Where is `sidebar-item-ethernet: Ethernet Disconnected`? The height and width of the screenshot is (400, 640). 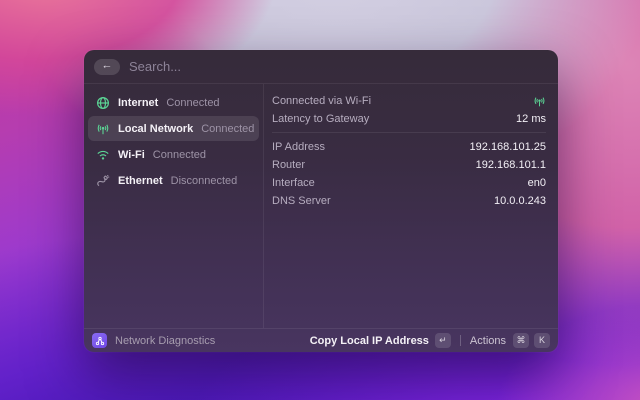 sidebar-item-ethernet: Ethernet Disconnected is located at coordinates (173, 180).